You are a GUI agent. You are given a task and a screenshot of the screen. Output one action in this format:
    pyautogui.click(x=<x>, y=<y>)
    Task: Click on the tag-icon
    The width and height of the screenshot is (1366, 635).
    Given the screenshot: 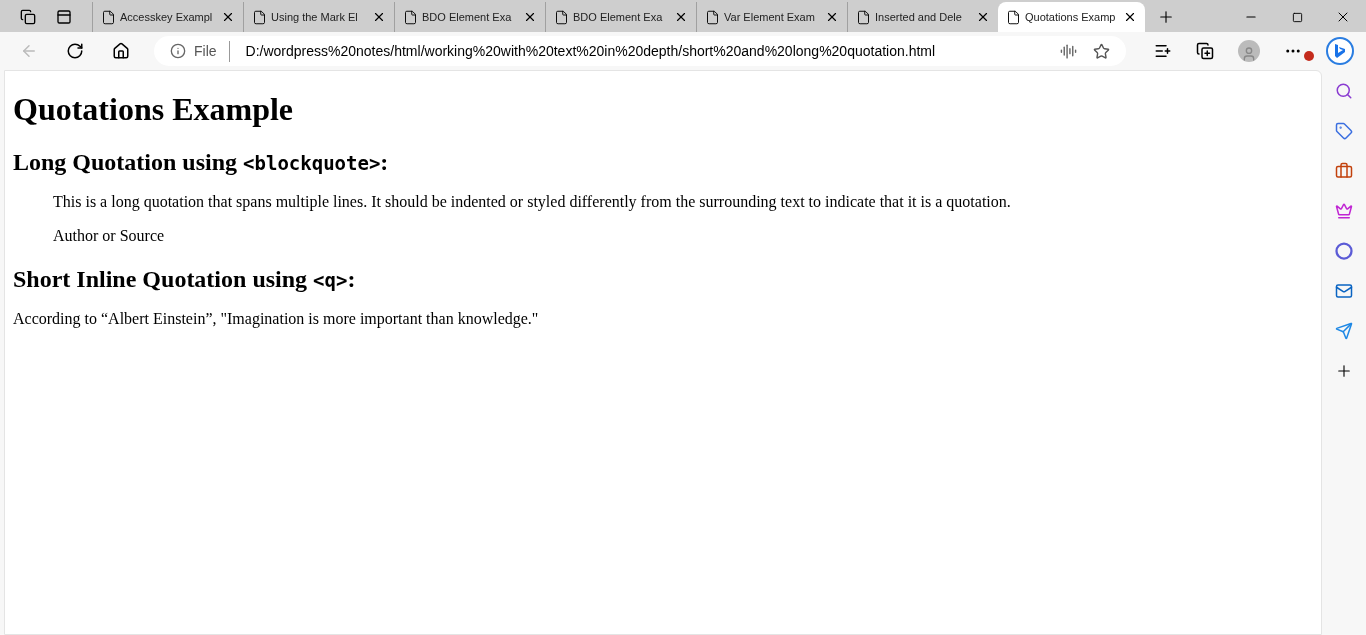 What is the action you would take?
    pyautogui.click(x=1344, y=131)
    